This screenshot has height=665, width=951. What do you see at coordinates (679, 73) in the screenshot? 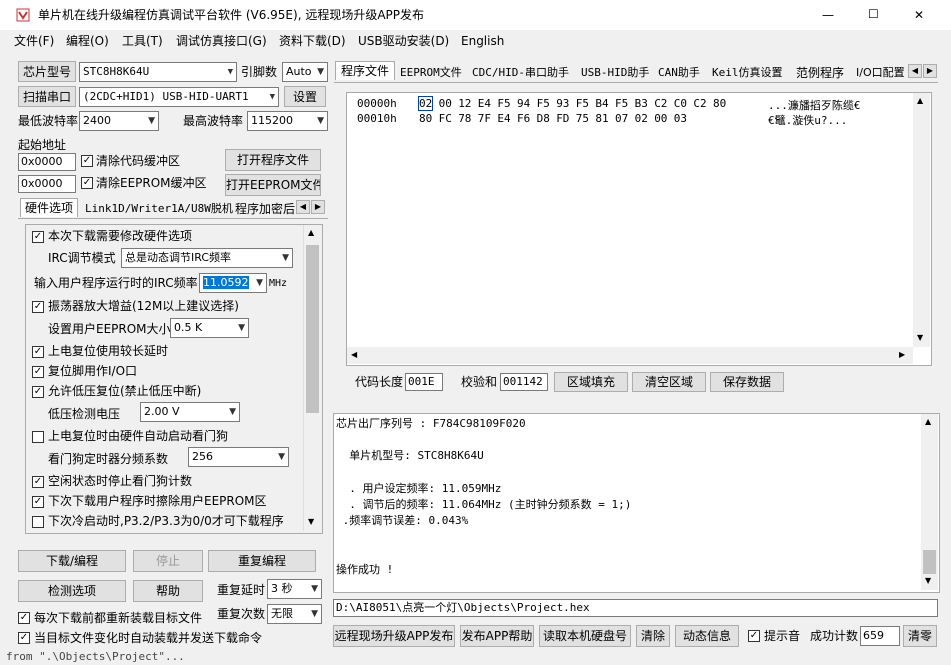
I see `tab-can: CAN助手` at bounding box center [679, 73].